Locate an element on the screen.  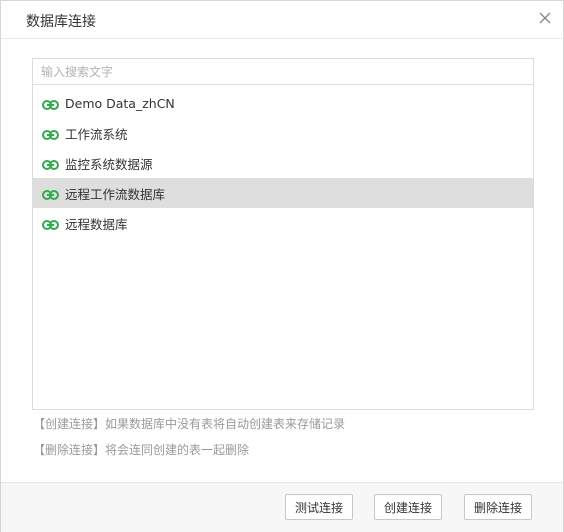
search-input is located at coordinates (283, 72).